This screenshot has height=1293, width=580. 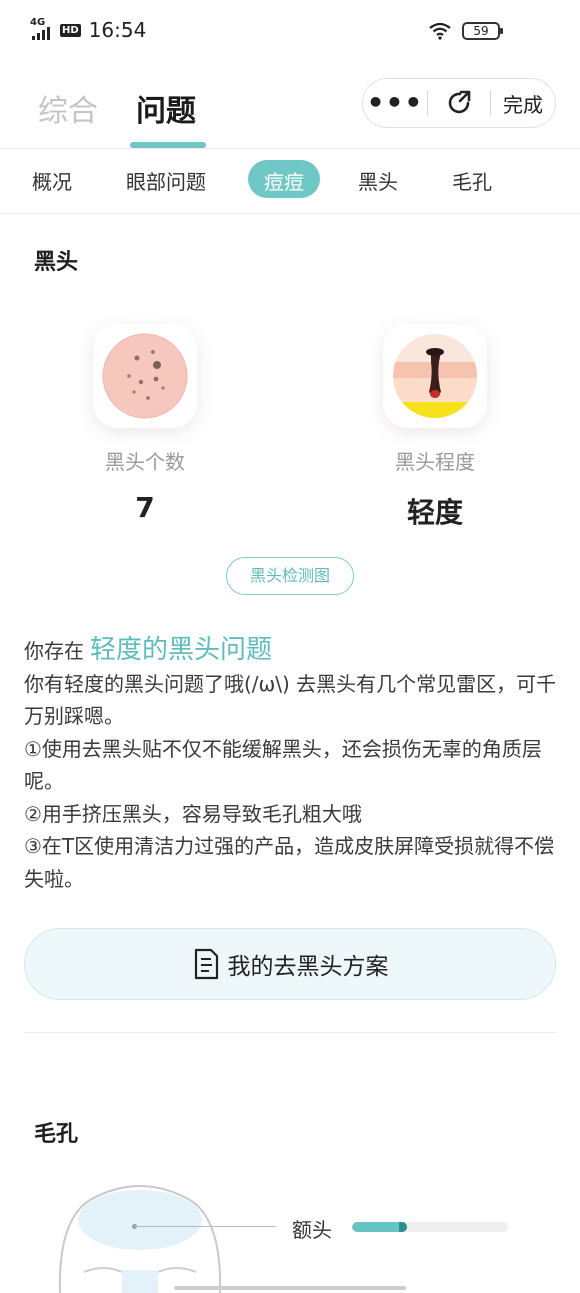 I want to click on done-button: 完成, so click(x=523, y=103).